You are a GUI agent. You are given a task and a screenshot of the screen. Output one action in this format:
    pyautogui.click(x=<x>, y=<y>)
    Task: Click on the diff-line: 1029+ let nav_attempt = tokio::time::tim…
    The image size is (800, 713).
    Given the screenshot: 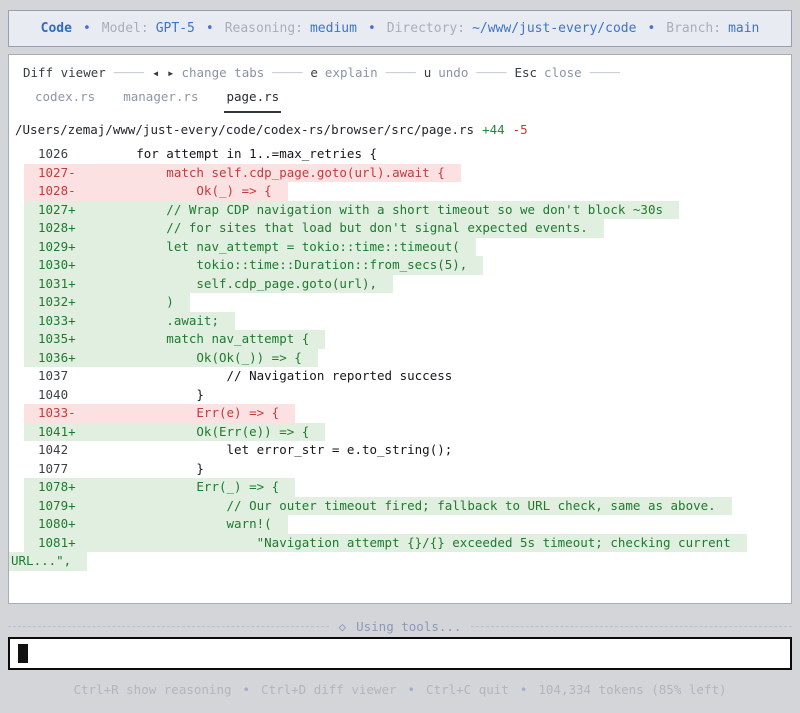 What is the action you would take?
    pyautogui.click(x=400, y=246)
    